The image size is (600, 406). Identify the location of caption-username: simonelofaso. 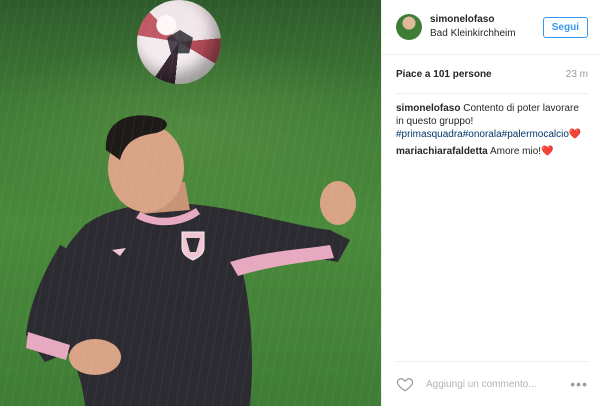
(428, 108).